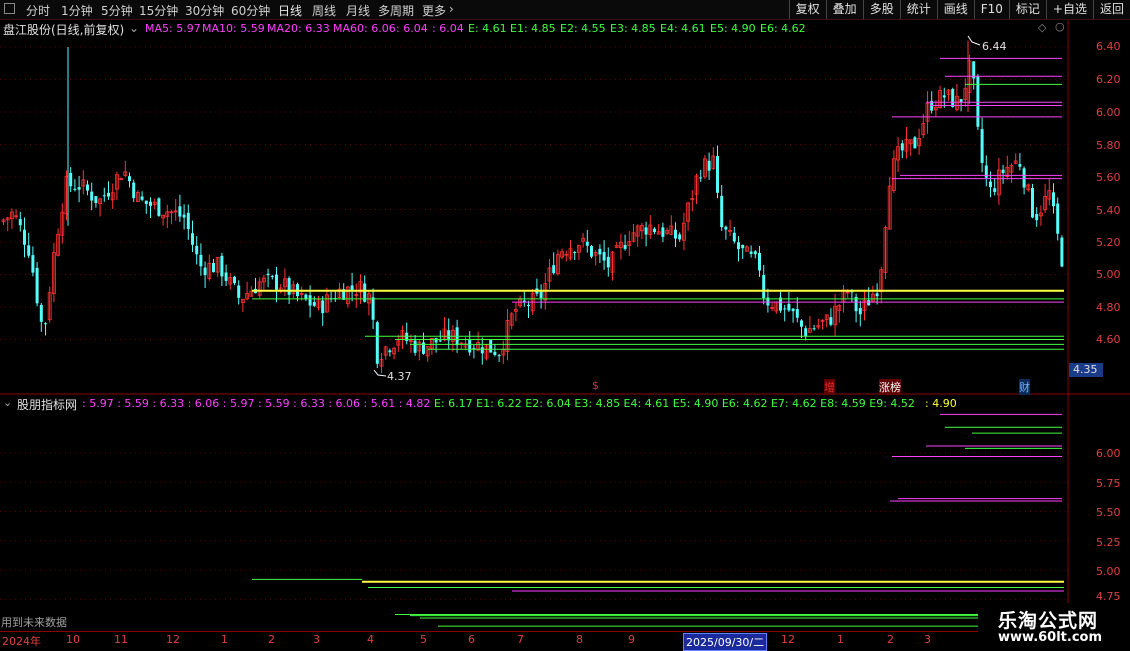 The height and width of the screenshot is (651, 1130). I want to click on time-tick: 2, so click(890, 639).